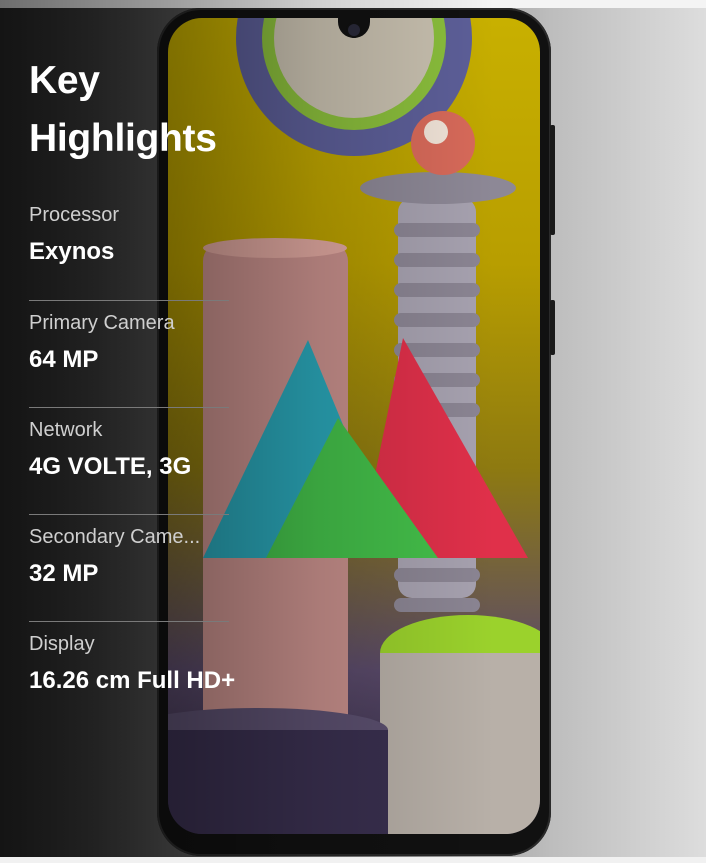  I want to click on highlight-item-secondary-camera: Secondary Came... 32 MP, so click(129, 568).